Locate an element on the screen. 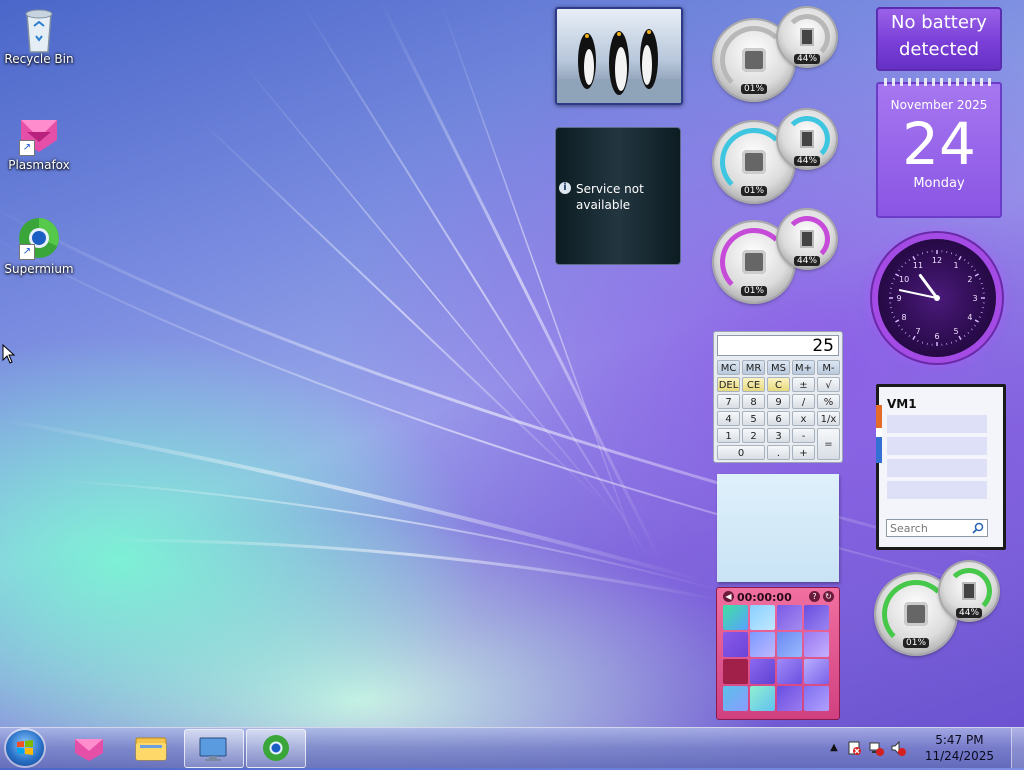 The width and height of the screenshot is (1024, 770). calculator-display: 25 is located at coordinates (778, 345).